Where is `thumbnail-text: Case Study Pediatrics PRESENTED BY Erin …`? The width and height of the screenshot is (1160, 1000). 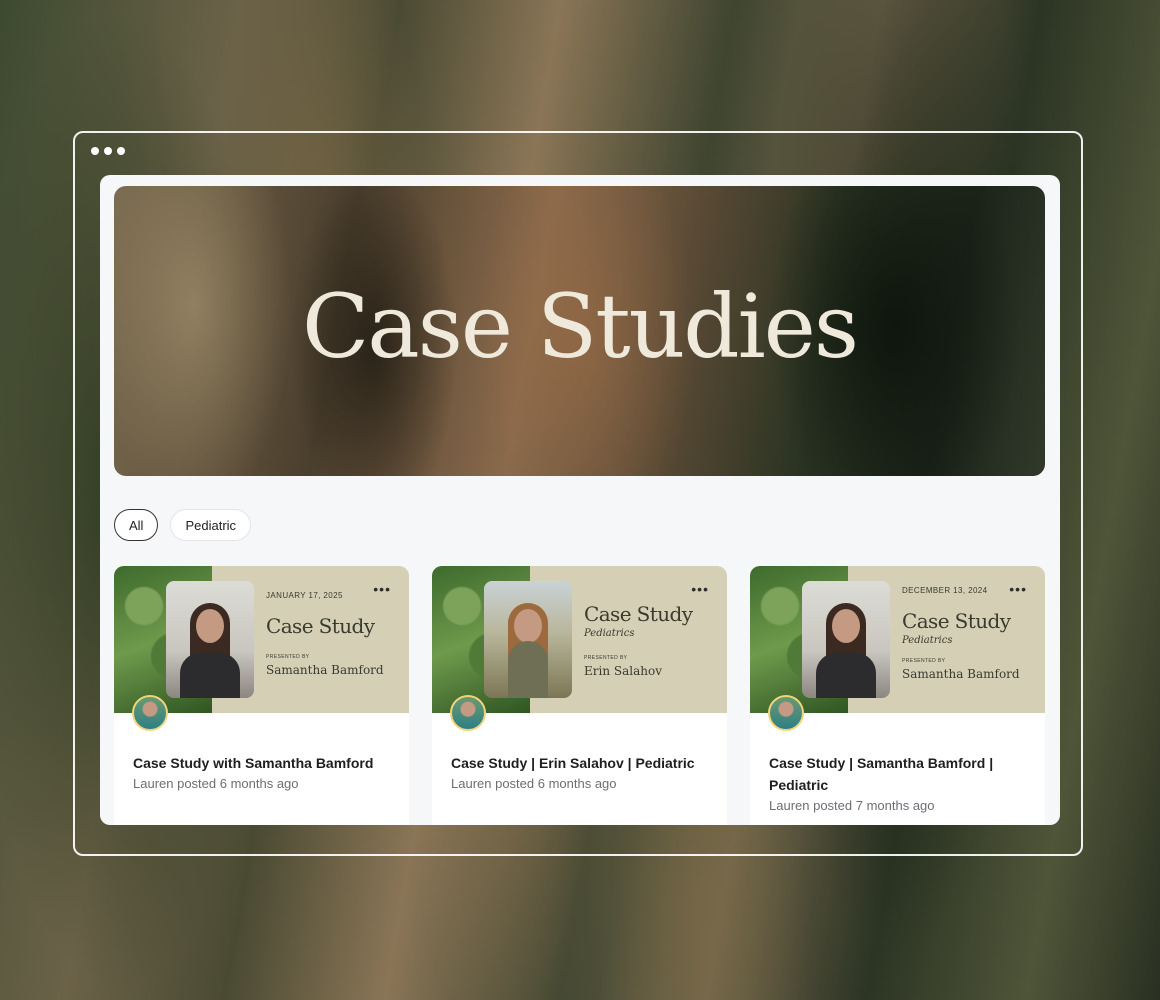 thumbnail-text: Case Study Pediatrics PRESENTED BY Erin … is located at coordinates (650, 640).